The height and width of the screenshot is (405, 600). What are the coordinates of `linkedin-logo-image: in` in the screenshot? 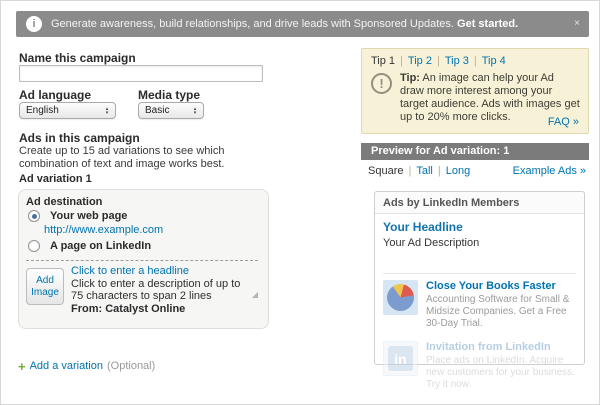 It's located at (400, 358).